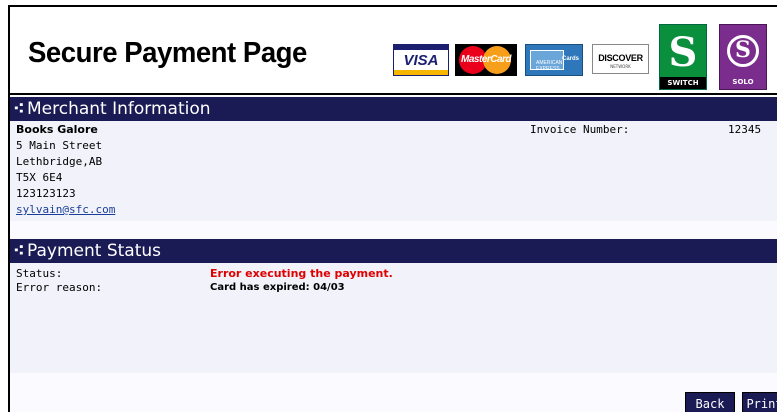 The height and width of the screenshot is (412, 777). I want to click on error-reason-label: Error reason:, so click(59, 287).